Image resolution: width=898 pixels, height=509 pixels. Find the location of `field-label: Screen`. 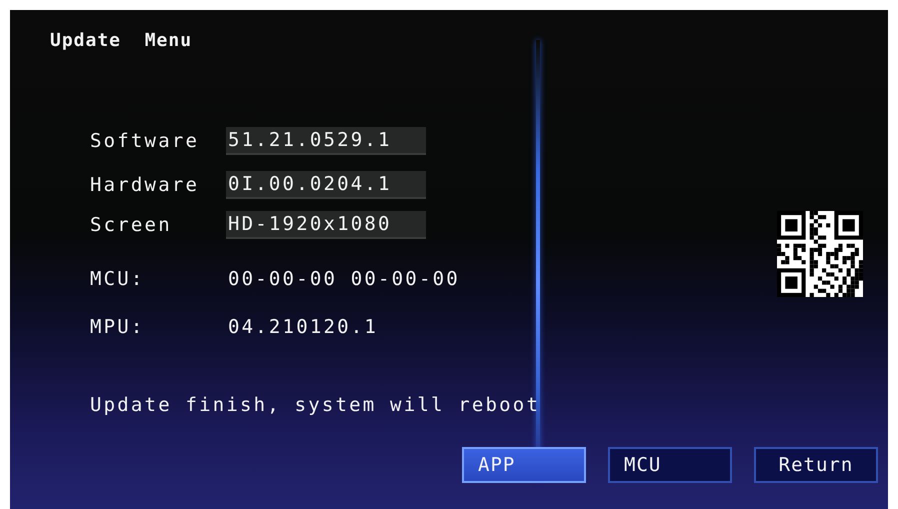

field-label: Screen is located at coordinates (131, 225).